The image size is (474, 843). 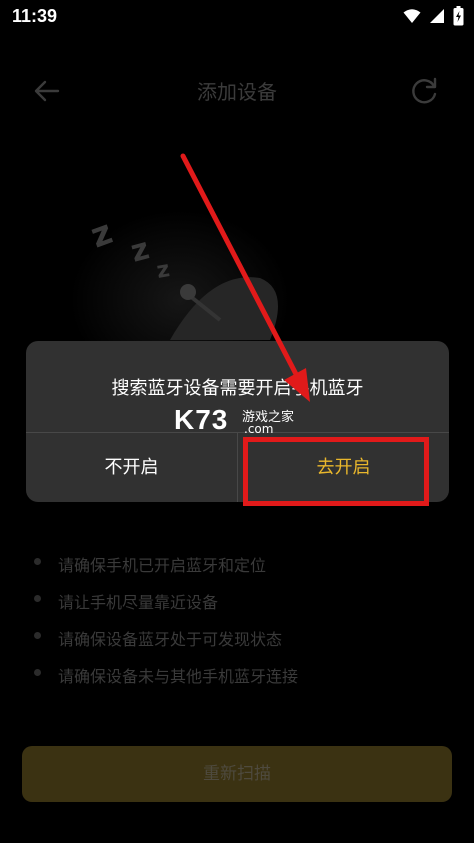 What do you see at coordinates (162, 565) in the screenshot?
I see `tip-text: 请确保手机已开启蓝牙和定位` at bounding box center [162, 565].